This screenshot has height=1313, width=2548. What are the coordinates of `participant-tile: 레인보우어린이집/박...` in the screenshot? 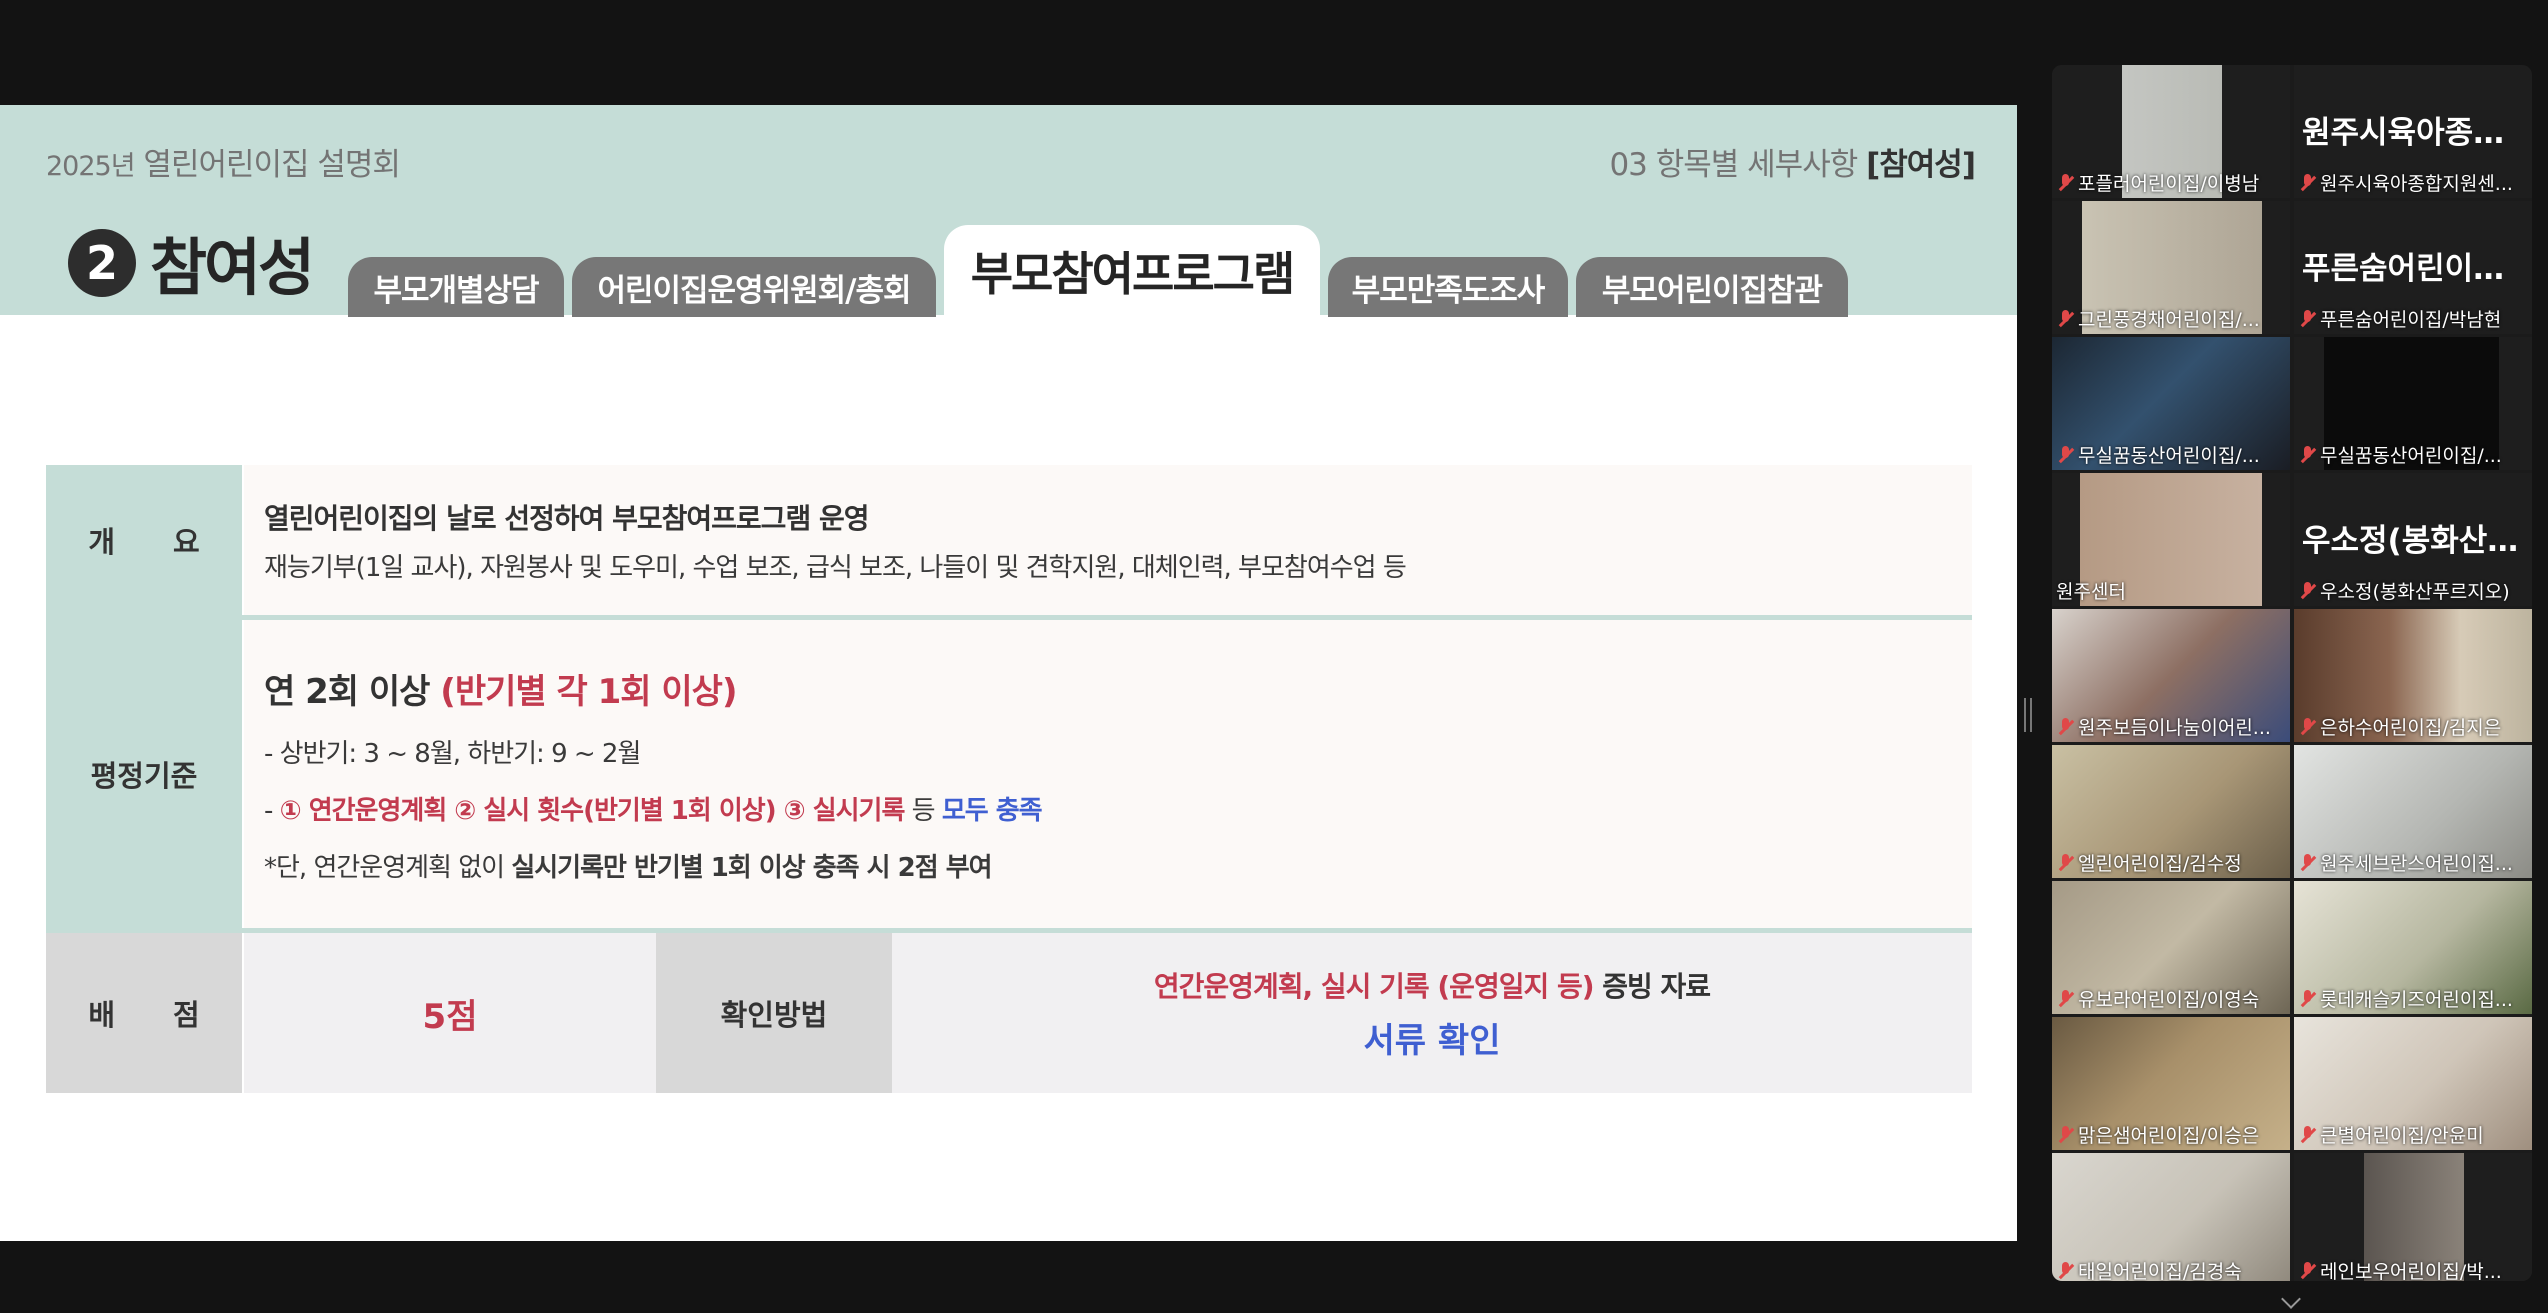 It's located at (2413, 1217).